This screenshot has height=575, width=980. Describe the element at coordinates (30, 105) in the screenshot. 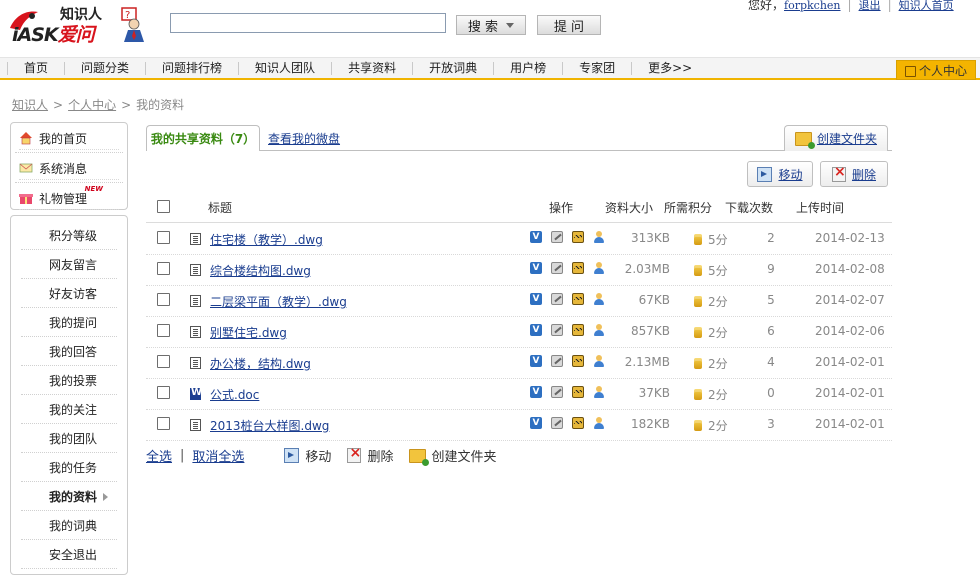

I see `breadcrumb-home: 知识人` at that location.